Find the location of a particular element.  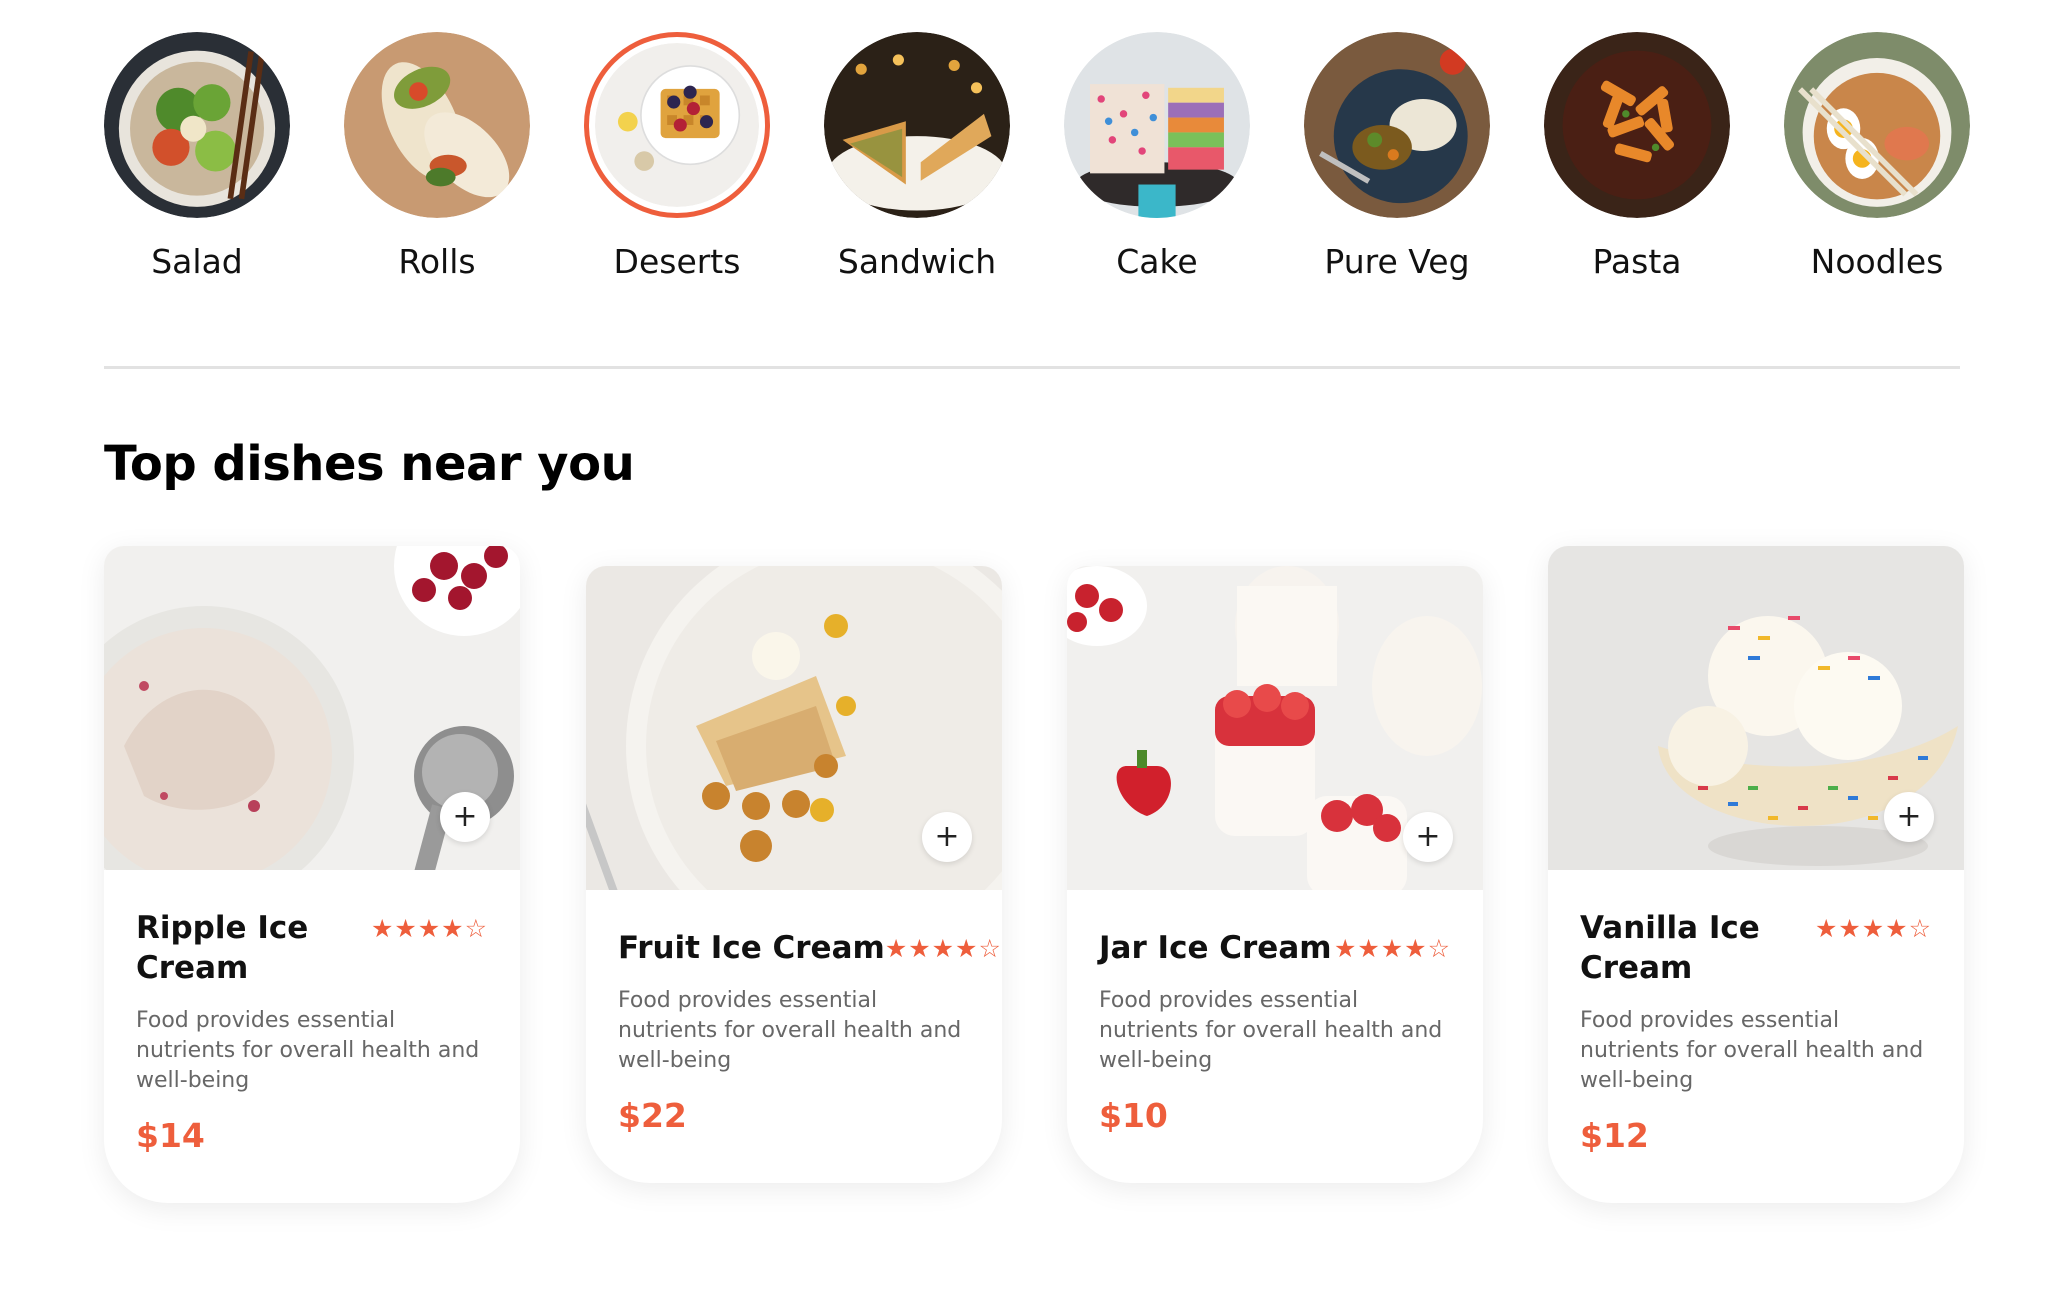

category-label: Deserts is located at coordinates (677, 261).